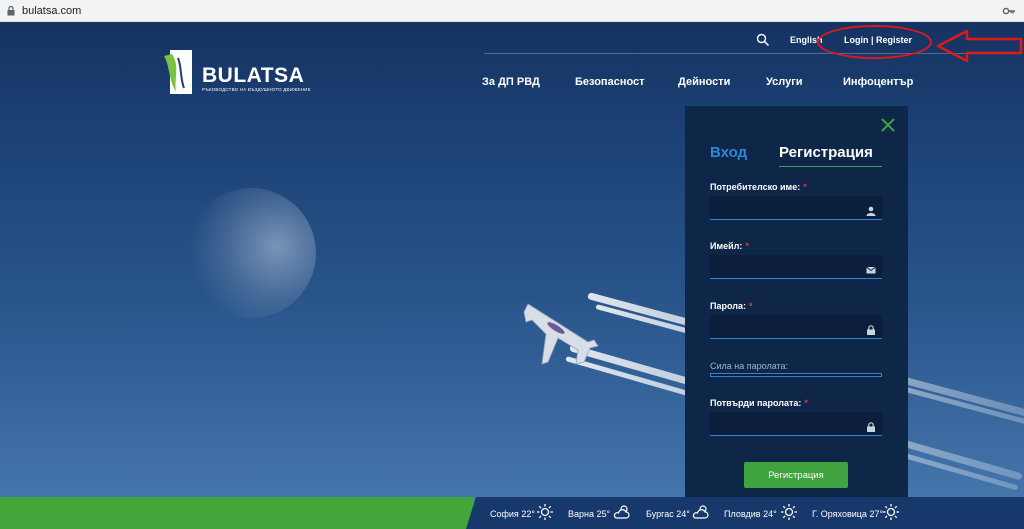 Image resolution: width=1024 pixels, height=529 pixels. I want to click on weather-item: Г. Оряховица 27°, so click(848, 514).